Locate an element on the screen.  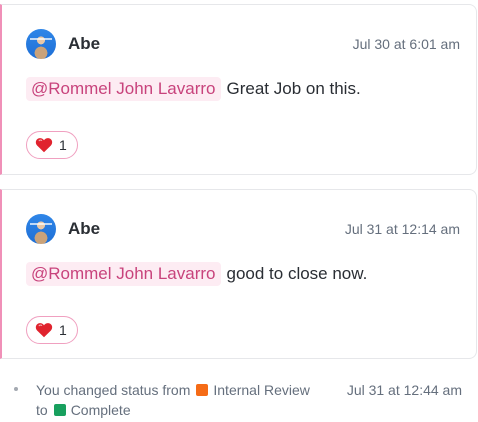
comment-body: @Rommel John Lavarro Great Job on this. is located at coordinates (243, 89).